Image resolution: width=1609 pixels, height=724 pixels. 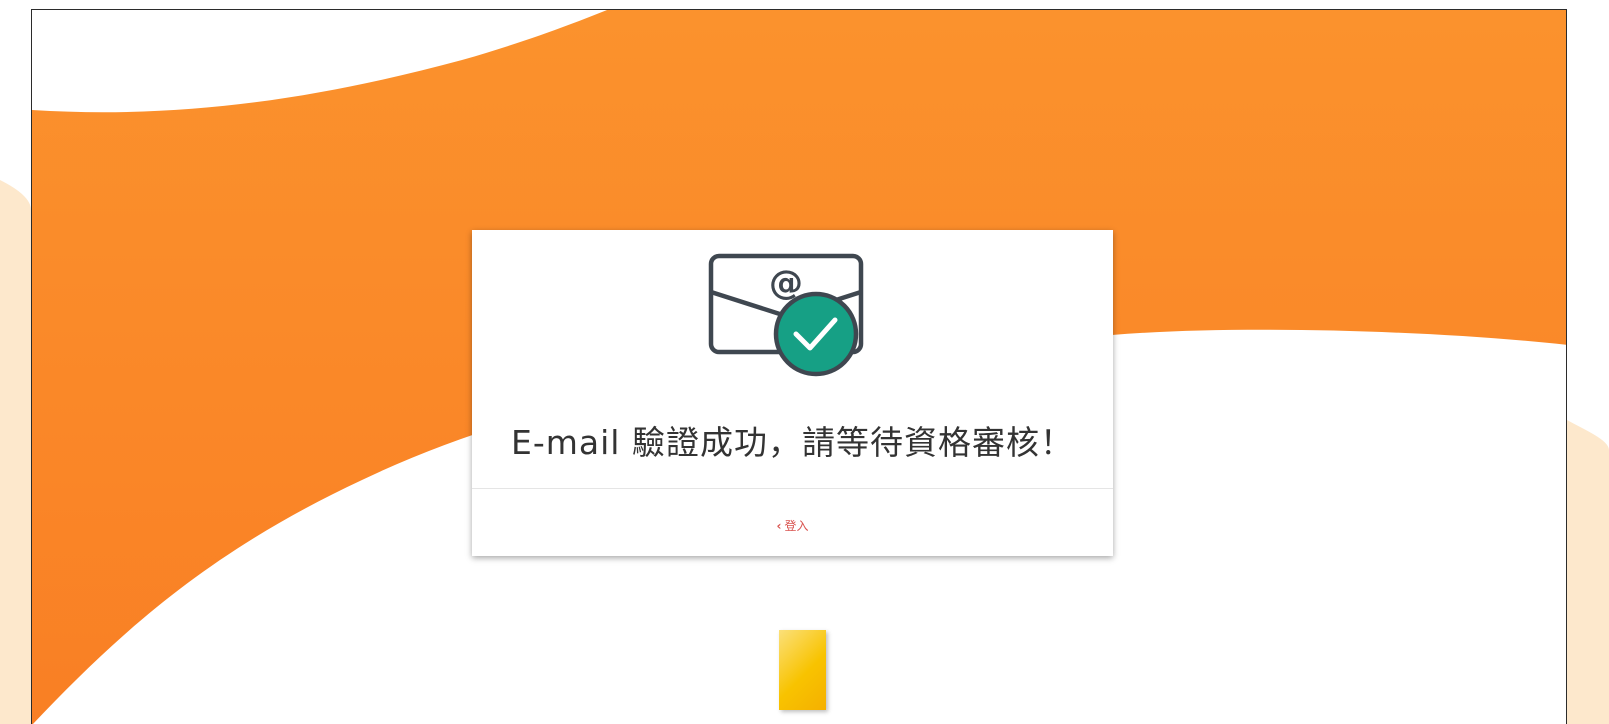 I want to click on email-verified-icon: @, so click(x=786, y=315).